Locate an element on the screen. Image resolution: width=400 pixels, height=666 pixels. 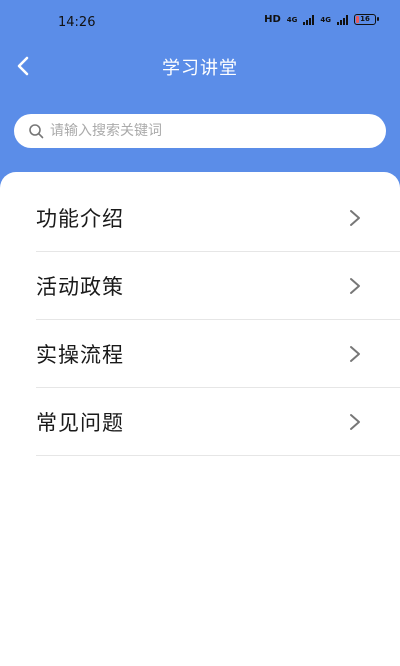
battery-icon: 16 is located at coordinates (366, 19).